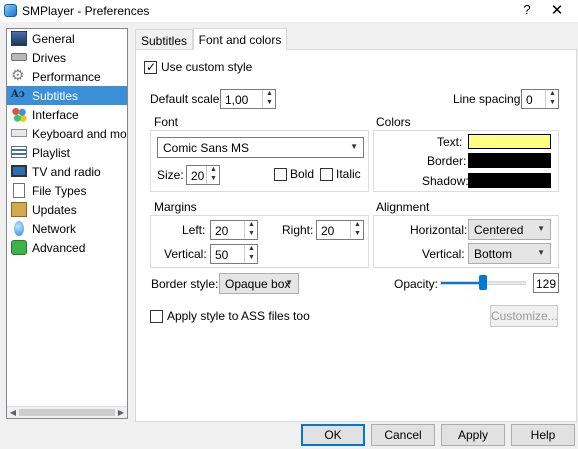 This screenshot has width=578, height=449. Describe the element at coordinates (166, 122) in the screenshot. I see `font-group-title: Font` at that location.